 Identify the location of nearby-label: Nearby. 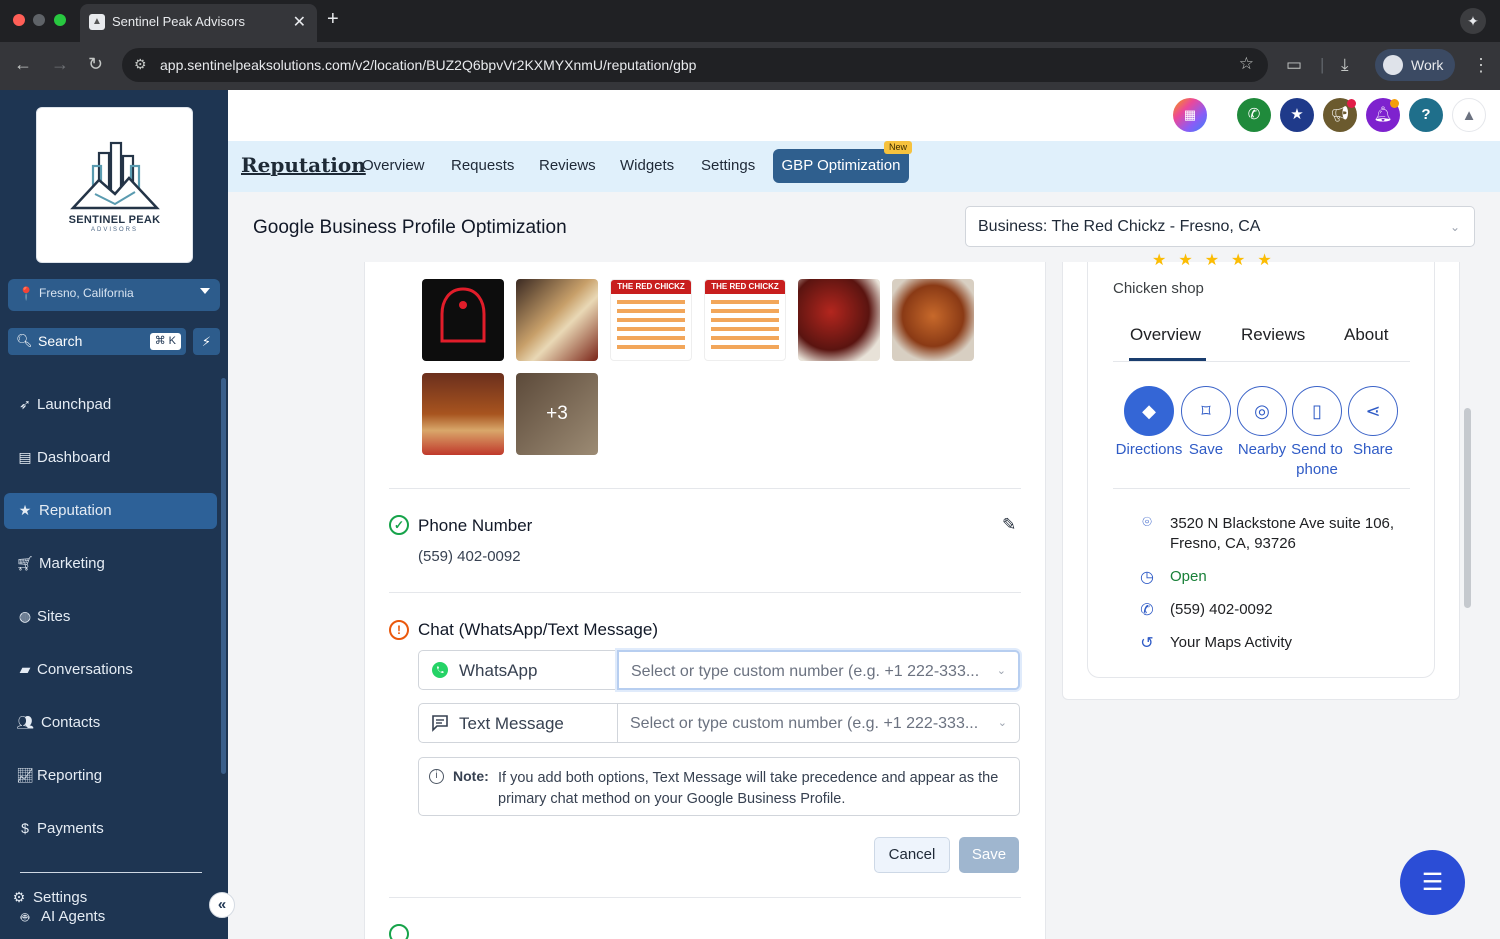
(1262, 449).